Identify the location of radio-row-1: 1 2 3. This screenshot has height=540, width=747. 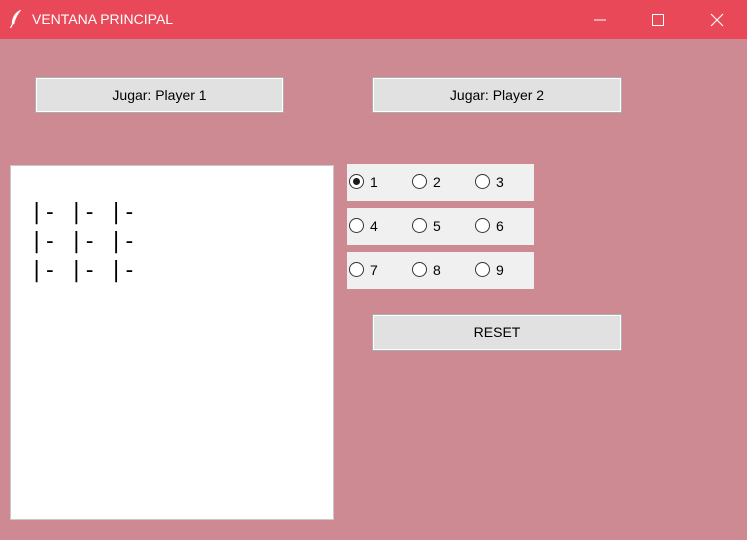
(440, 182).